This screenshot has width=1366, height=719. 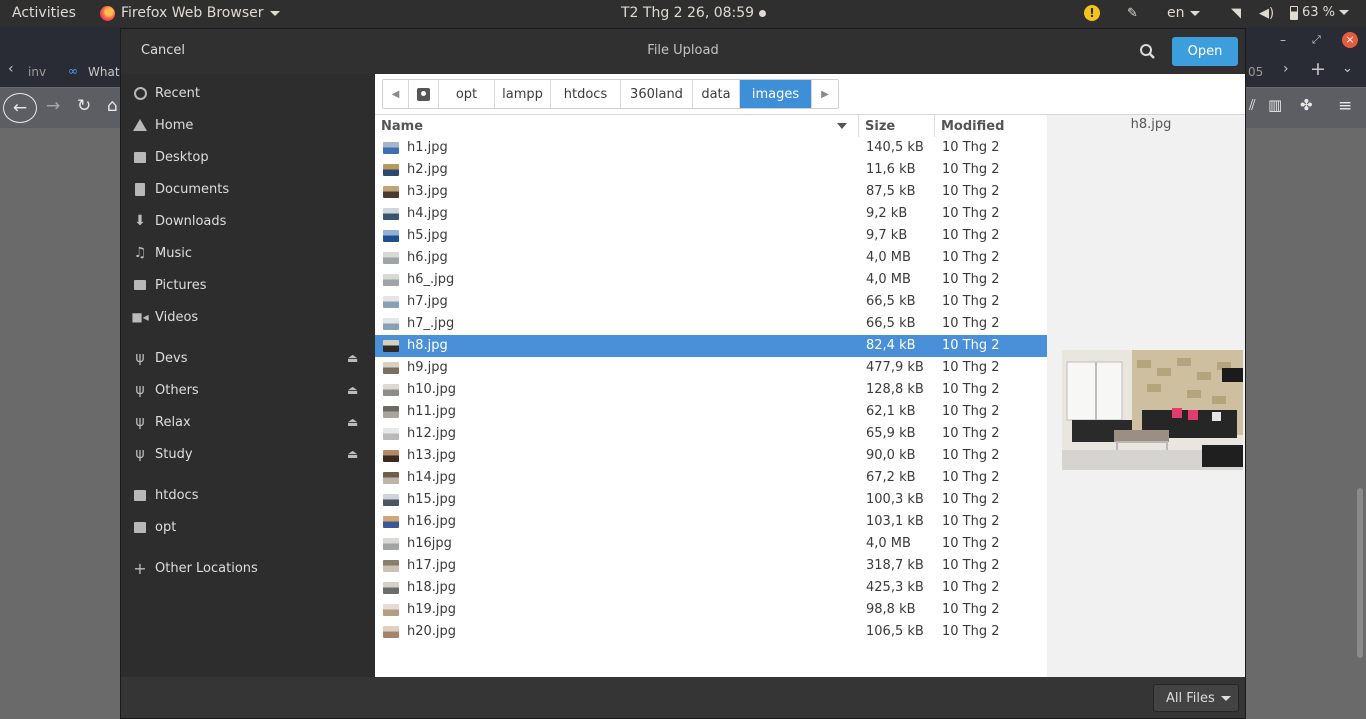 I want to click on tab-title-2: What, so click(x=104, y=72).